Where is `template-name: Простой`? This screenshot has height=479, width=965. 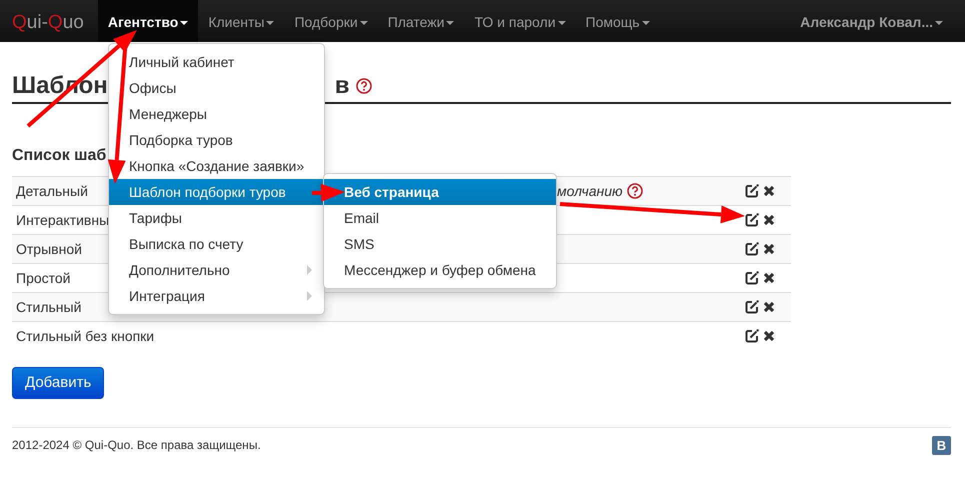 template-name: Простой is located at coordinates (43, 278).